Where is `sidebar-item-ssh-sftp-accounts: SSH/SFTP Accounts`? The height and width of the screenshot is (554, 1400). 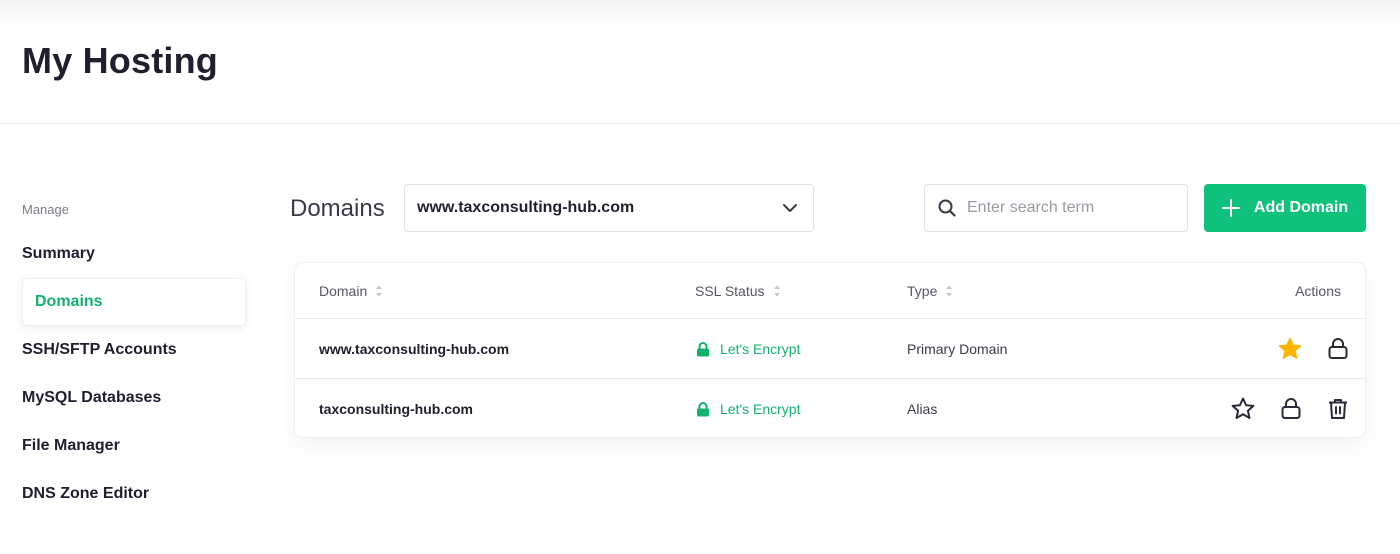
sidebar-item-ssh-sftp-accounts: SSH/SFTP Accounts is located at coordinates (134, 350).